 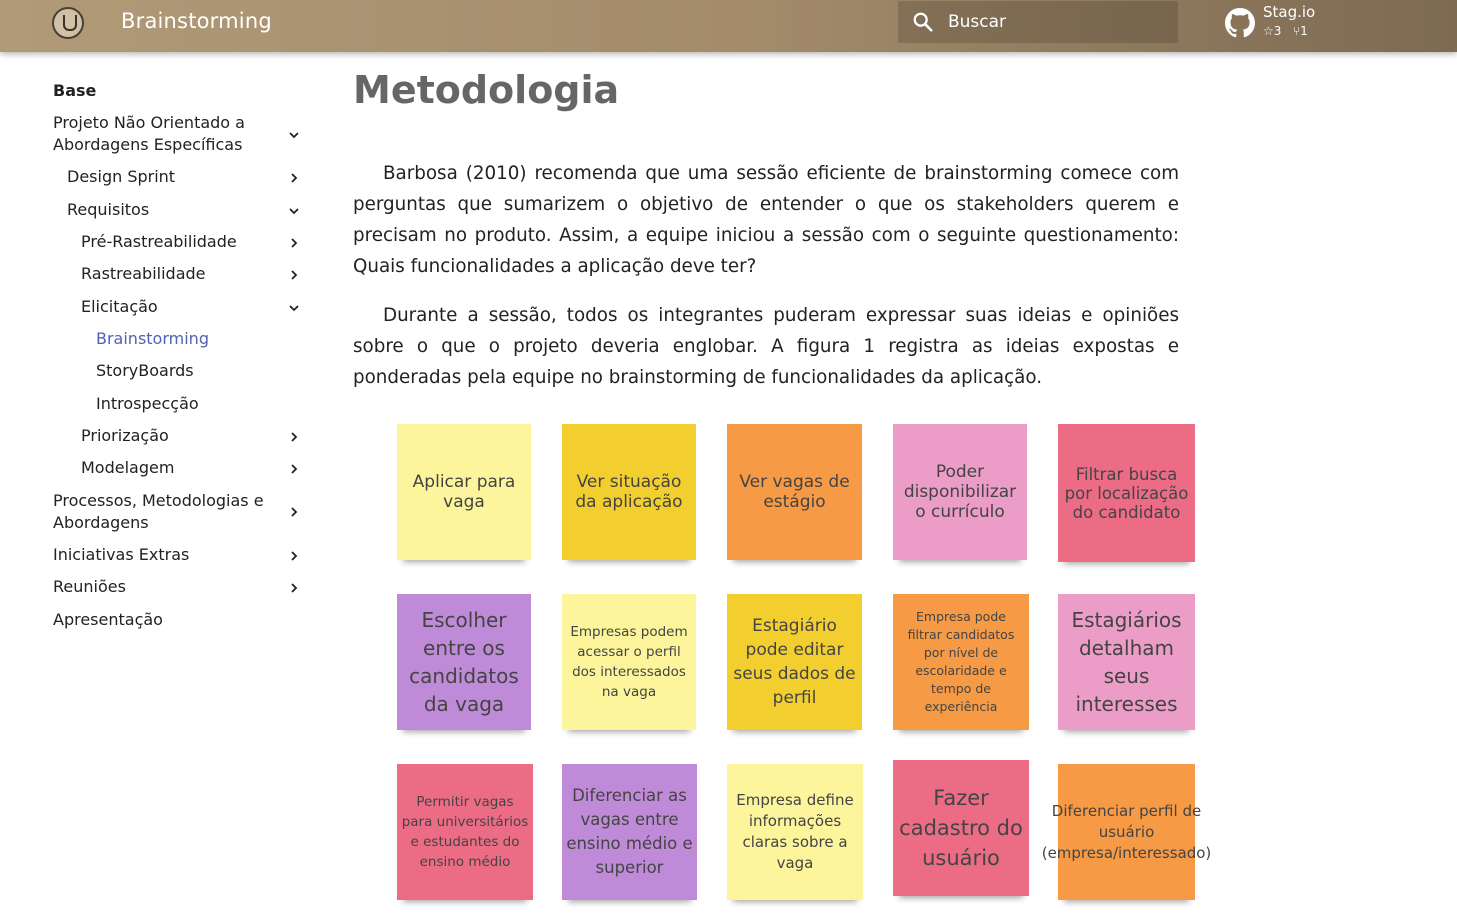 I want to click on sticky-note: Ver vagas de estágio, so click(x=794, y=492).